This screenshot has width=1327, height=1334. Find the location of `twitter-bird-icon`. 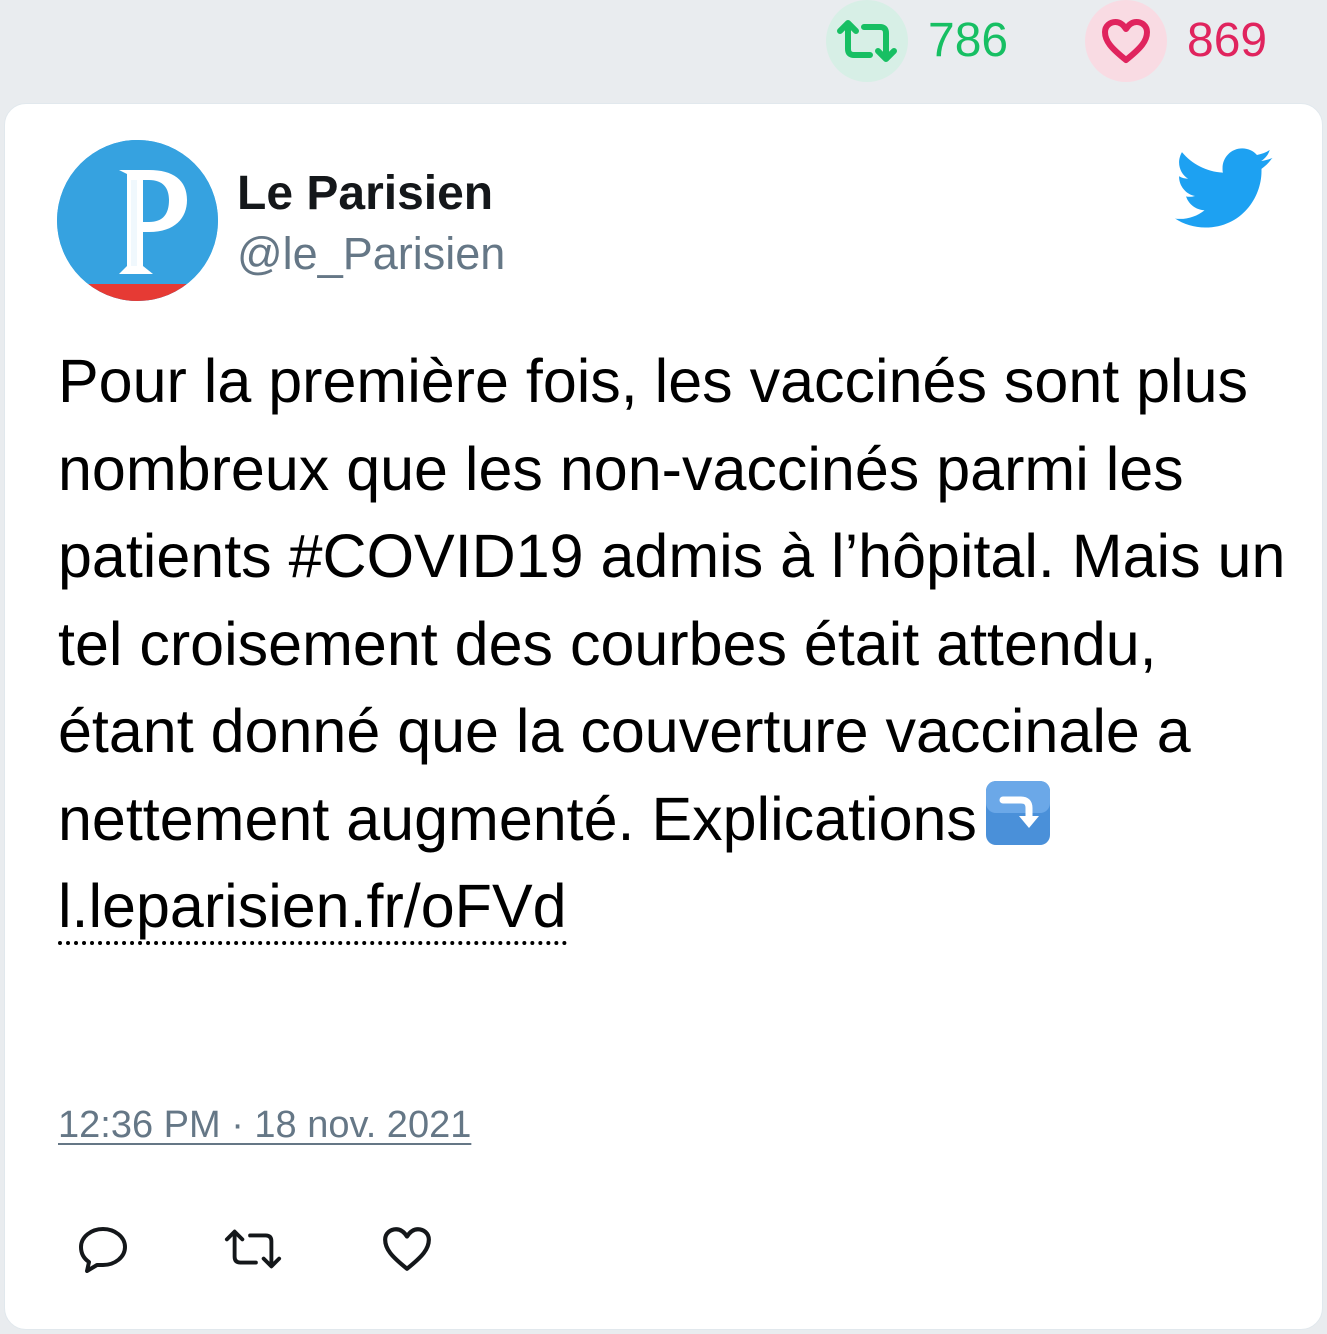

twitter-bird-icon is located at coordinates (1224, 191).